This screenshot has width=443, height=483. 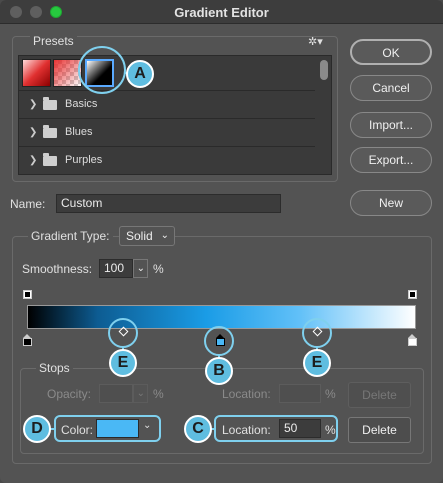 What do you see at coordinates (139, 236) in the screenshot?
I see `gradient-type-value: Solid` at bounding box center [139, 236].